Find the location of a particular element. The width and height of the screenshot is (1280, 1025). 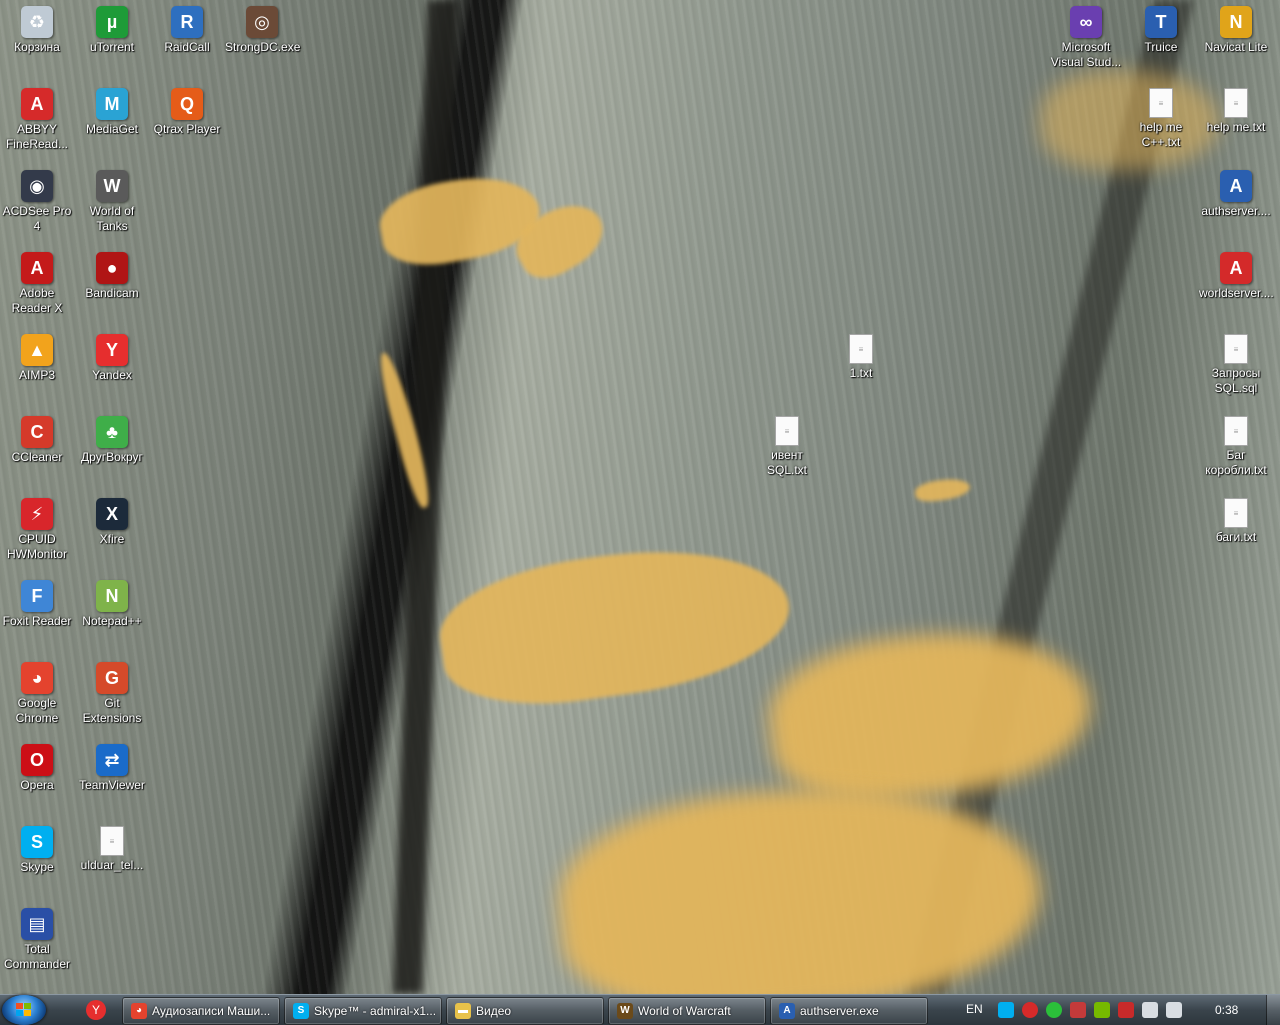

folder-icon: ▬ is located at coordinates (463, 1011).